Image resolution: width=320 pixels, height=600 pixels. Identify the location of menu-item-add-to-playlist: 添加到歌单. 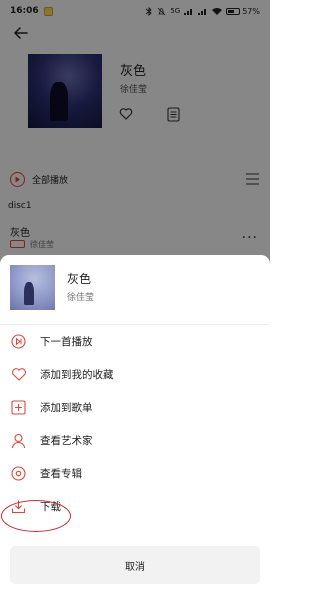
(135, 407).